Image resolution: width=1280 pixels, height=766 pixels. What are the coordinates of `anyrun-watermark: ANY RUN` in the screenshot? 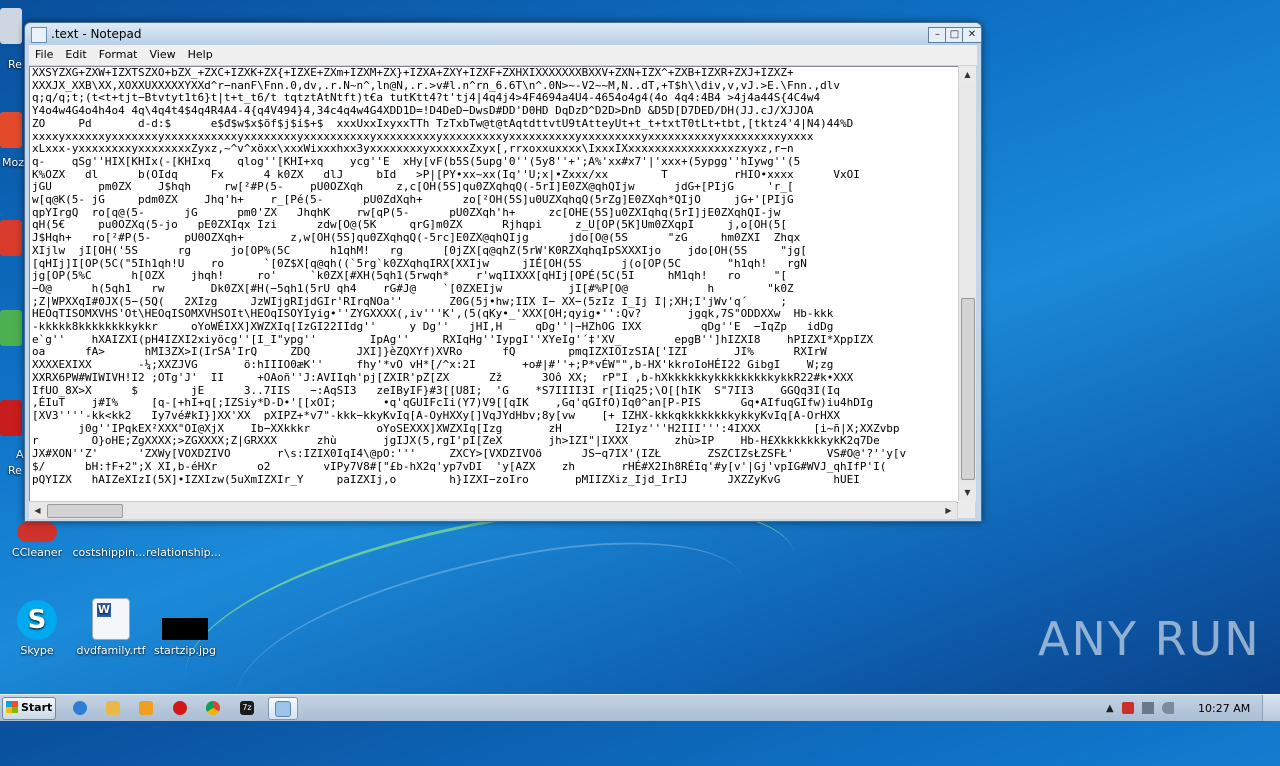 It's located at (1149, 639).